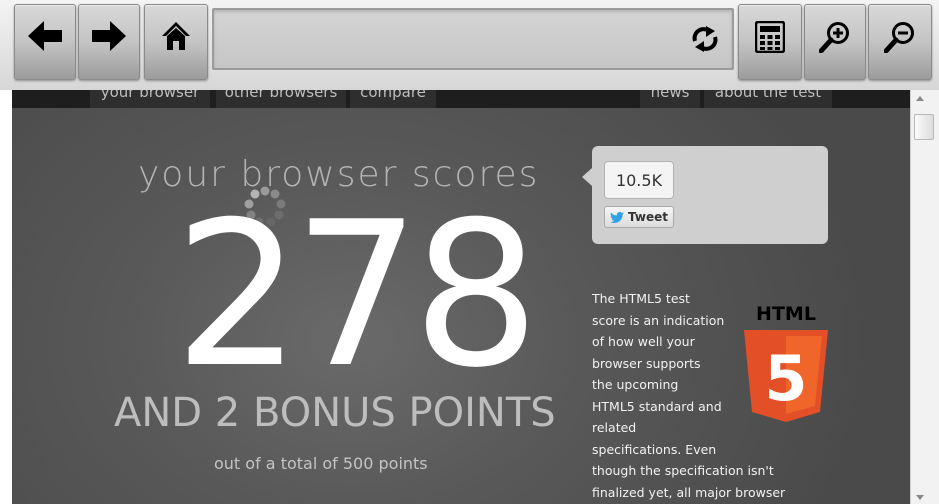 This screenshot has width=939, height=504. Describe the element at coordinates (705, 195) in the screenshot. I see `tweet-widget: 10.5K Tweet` at that location.